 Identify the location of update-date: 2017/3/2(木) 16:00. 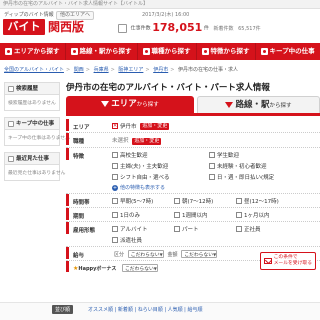
(166, 15).